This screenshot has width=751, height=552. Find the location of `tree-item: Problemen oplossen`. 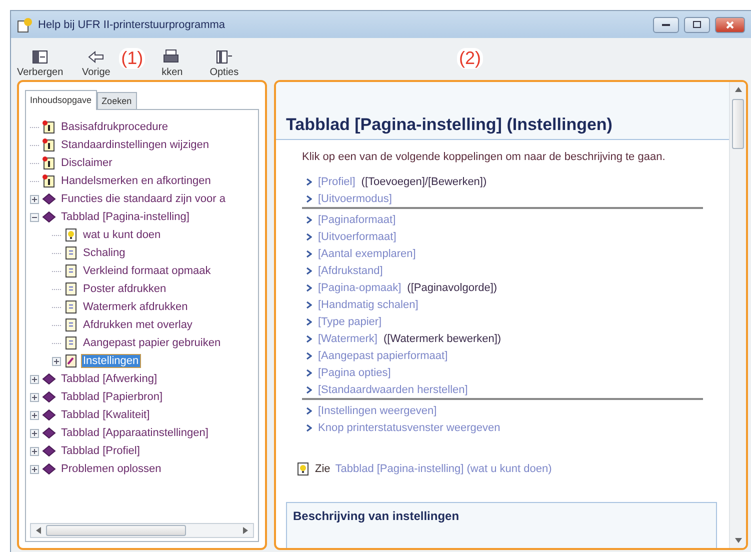

tree-item: Problemen oplossen is located at coordinates (111, 469).